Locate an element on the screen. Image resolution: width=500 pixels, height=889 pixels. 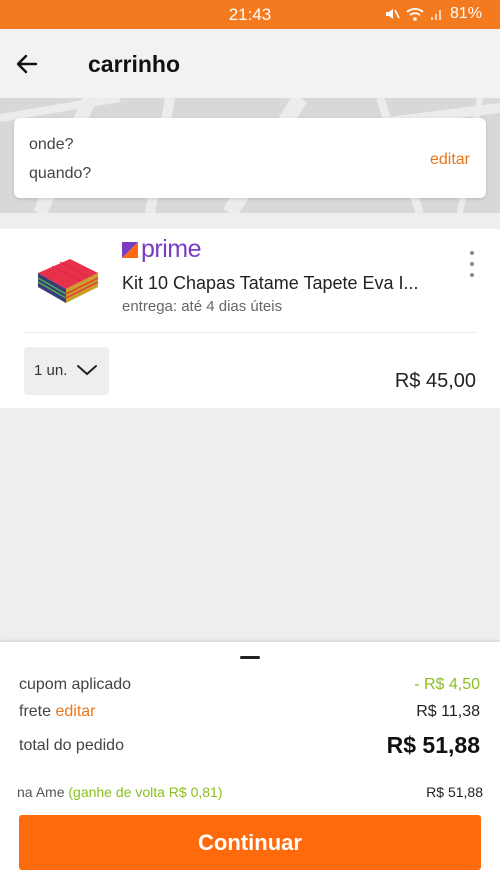
back-arrow-icon is located at coordinates (27, 64).